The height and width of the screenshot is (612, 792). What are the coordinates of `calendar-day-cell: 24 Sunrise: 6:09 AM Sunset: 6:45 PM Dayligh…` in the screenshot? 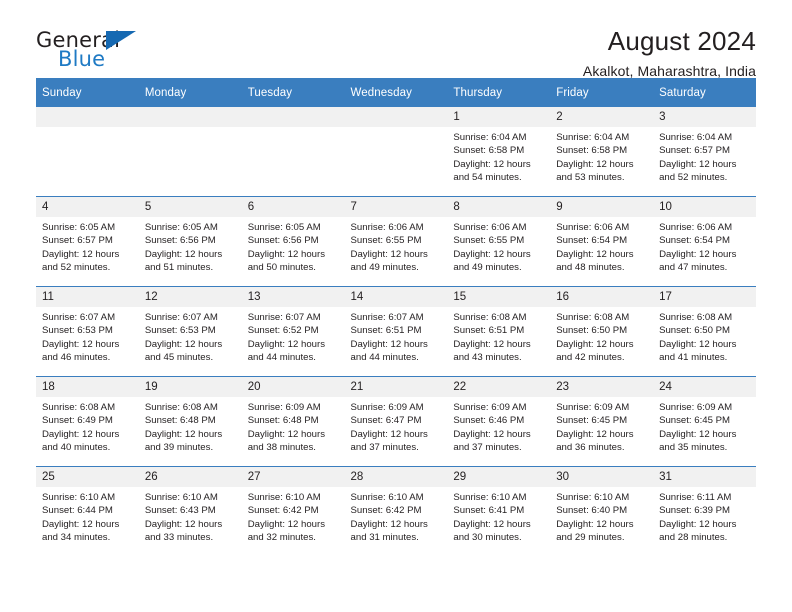 It's located at (704, 421).